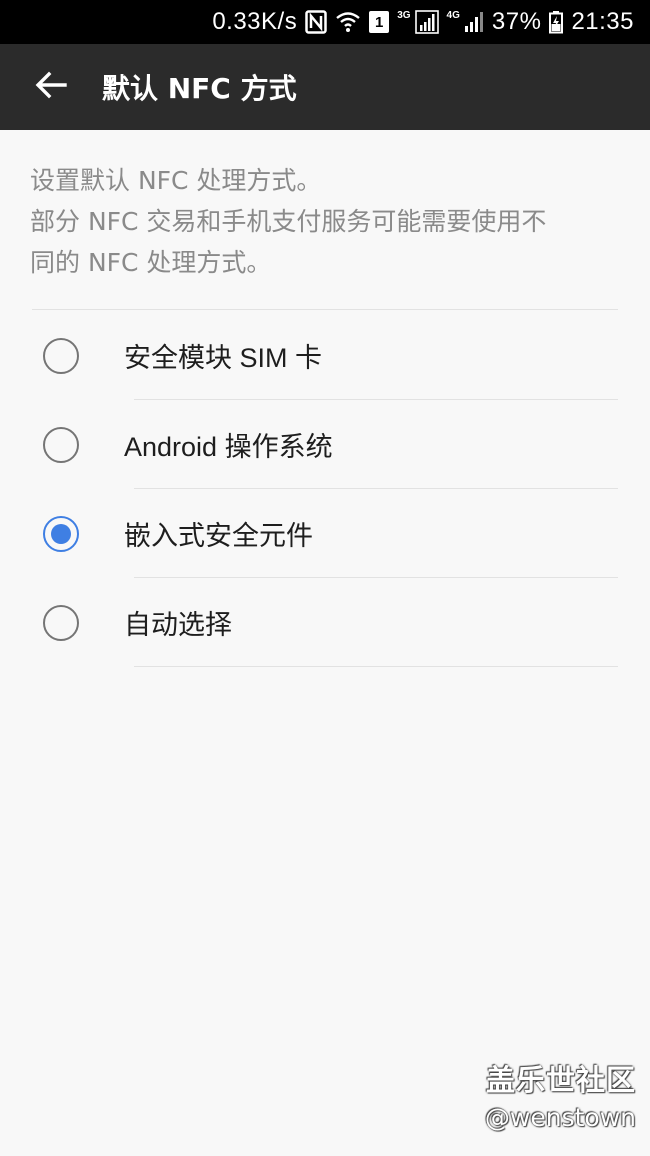  What do you see at coordinates (426, 22) in the screenshot?
I see `signal-3g-icon` at bounding box center [426, 22].